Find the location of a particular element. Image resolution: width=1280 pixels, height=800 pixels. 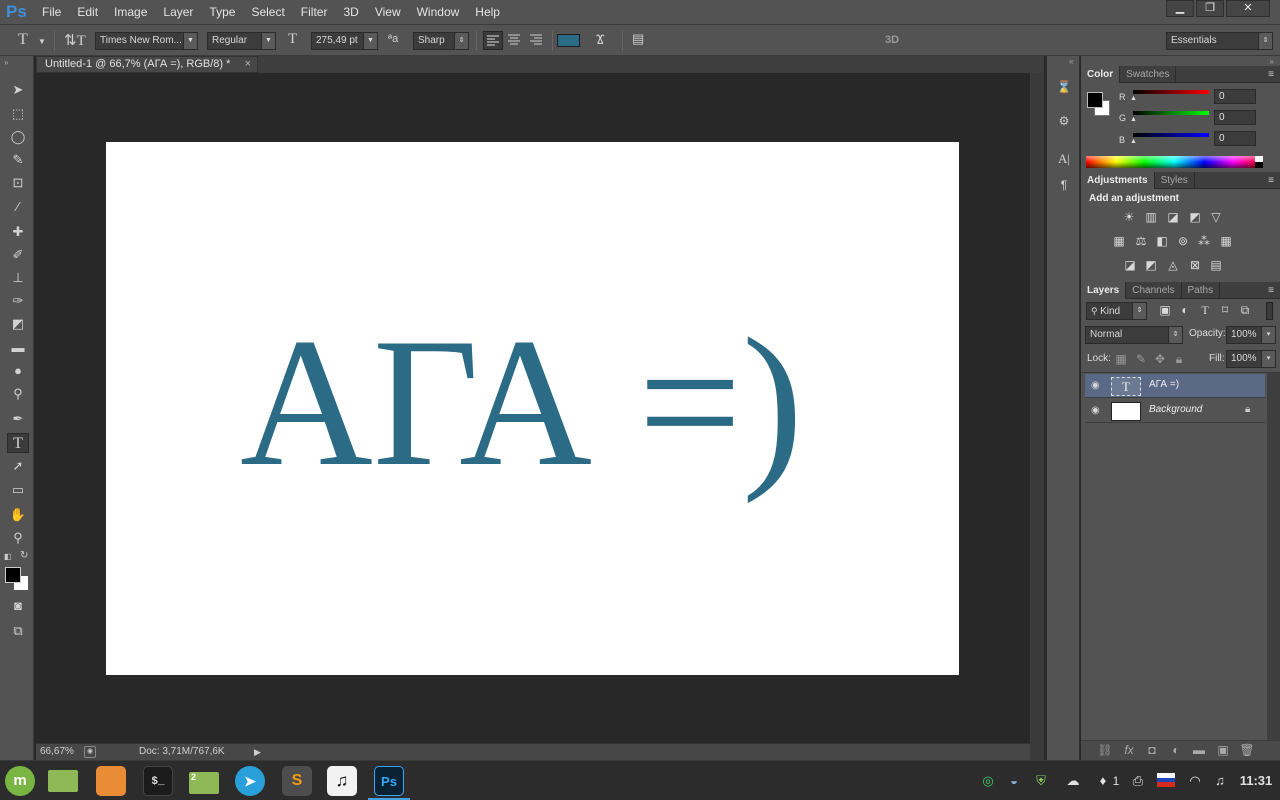

exposure-icon: ◩ is located at coordinates (1195, 217).